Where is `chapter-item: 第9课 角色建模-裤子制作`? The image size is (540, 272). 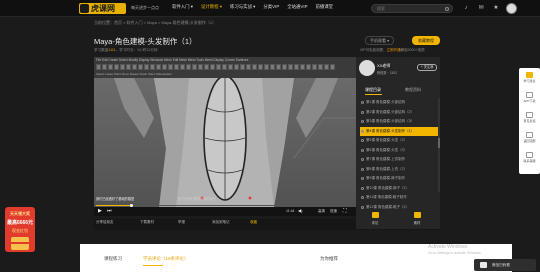 chapter-item: 第9课 角色建模-裤子制作 is located at coordinates (399, 178).